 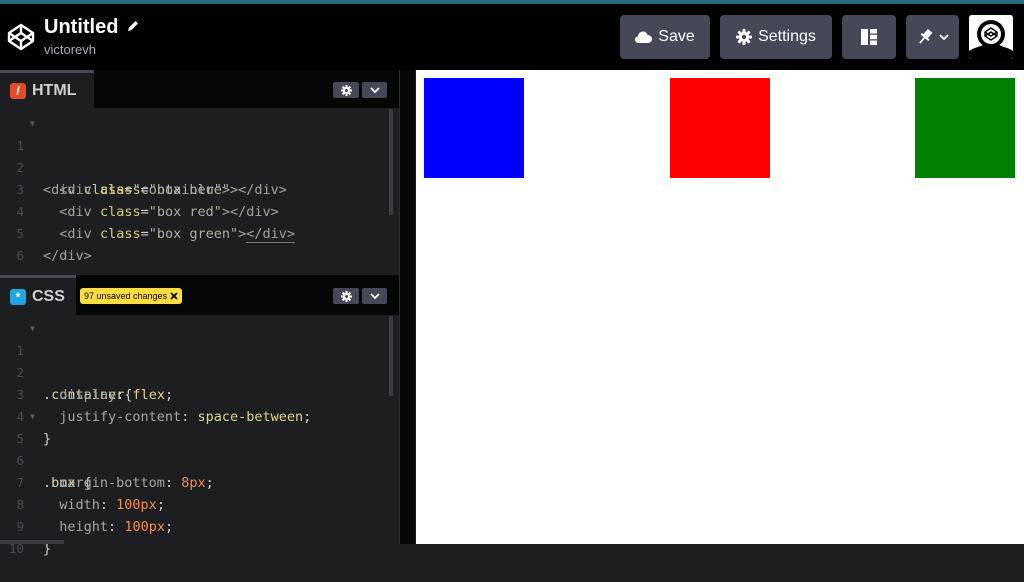 I want to click on pen-title-area: Untitled victorevh, so click(x=92, y=36).